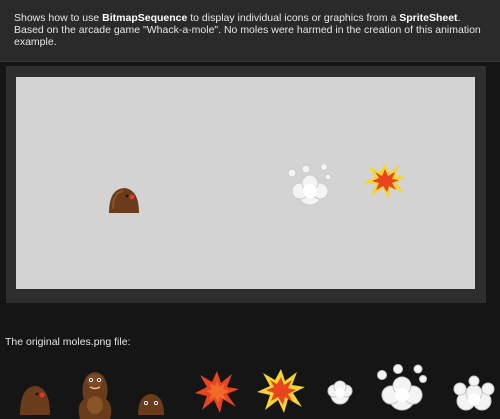 Image resolution: width=500 pixels, height=419 pixels. What do you see at coordinates (58, 18) in the screenshot?
I see `description-part-1: Shows how to use` at bounding box center [58, 18].